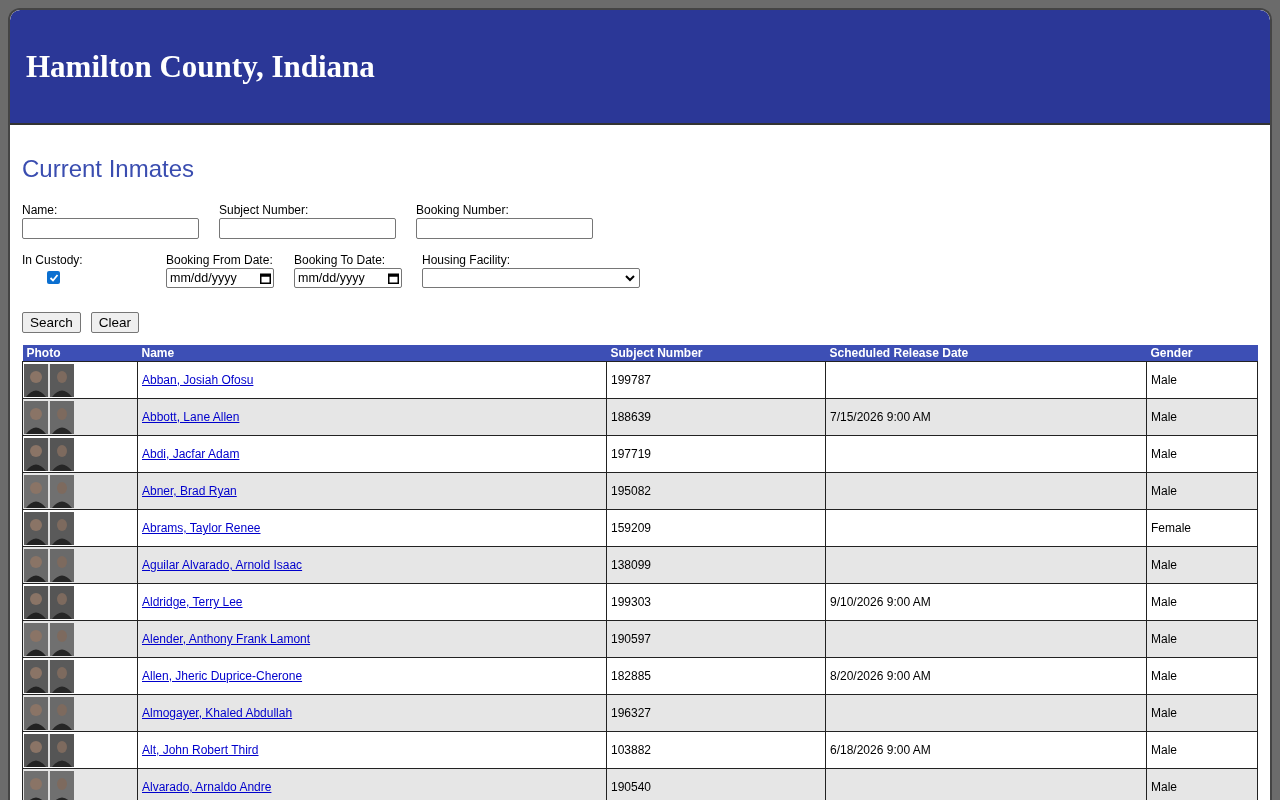 This screenshot has height=800, width=1280. What do you see at coordinates (40, 210) in the screenshot?
I see `field-label: Name:` at bounding box center [40, 210].